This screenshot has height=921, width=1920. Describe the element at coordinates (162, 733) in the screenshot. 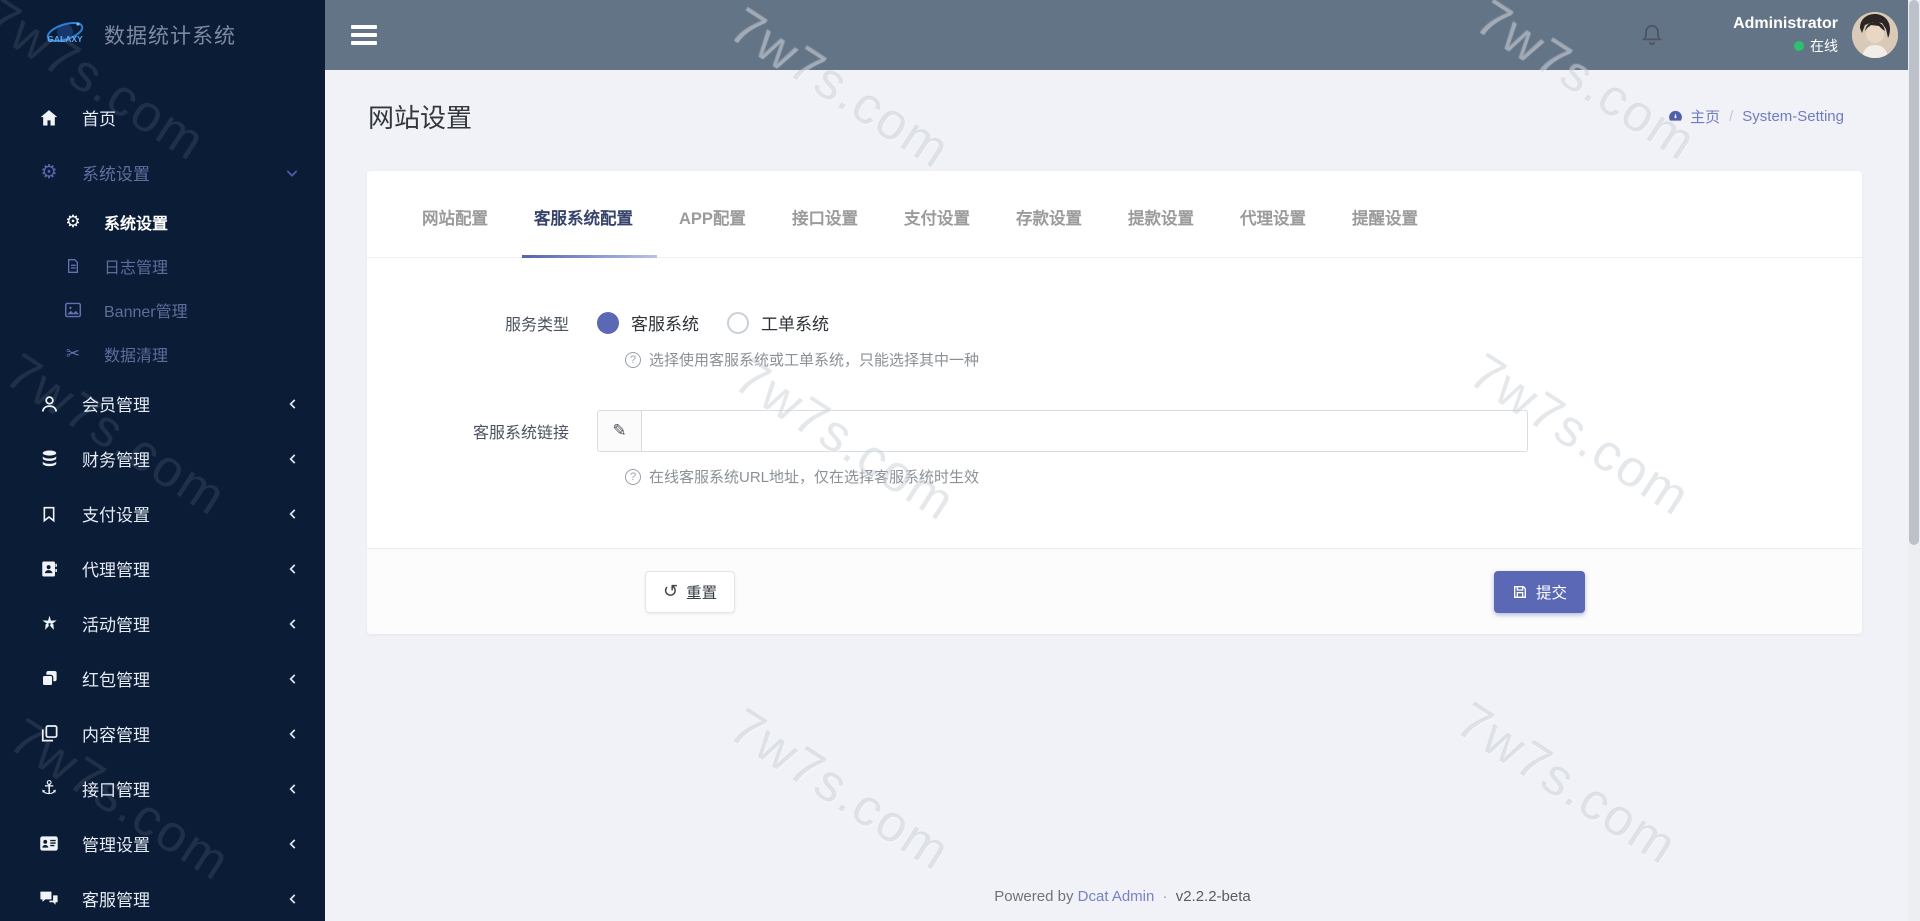

I see `sidebar-item-content-management: 内容管理` at that location.